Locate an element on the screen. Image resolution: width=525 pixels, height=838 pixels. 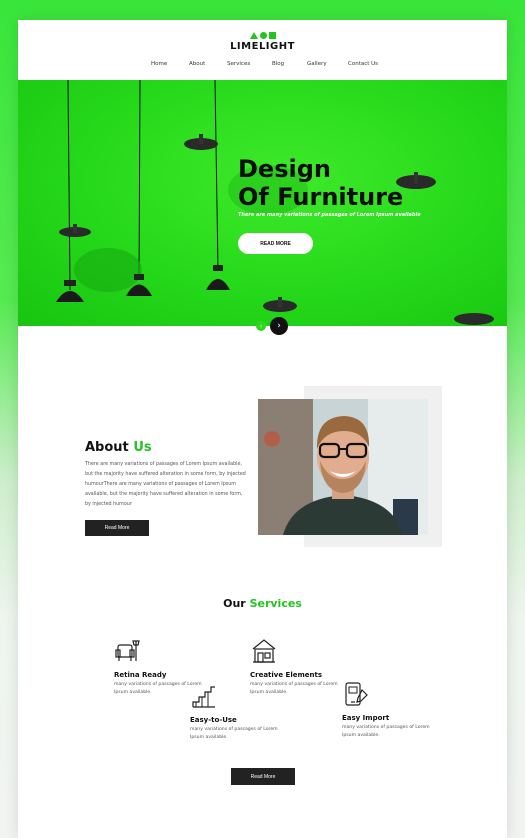
store-icon is located at coordinates (264, 651).